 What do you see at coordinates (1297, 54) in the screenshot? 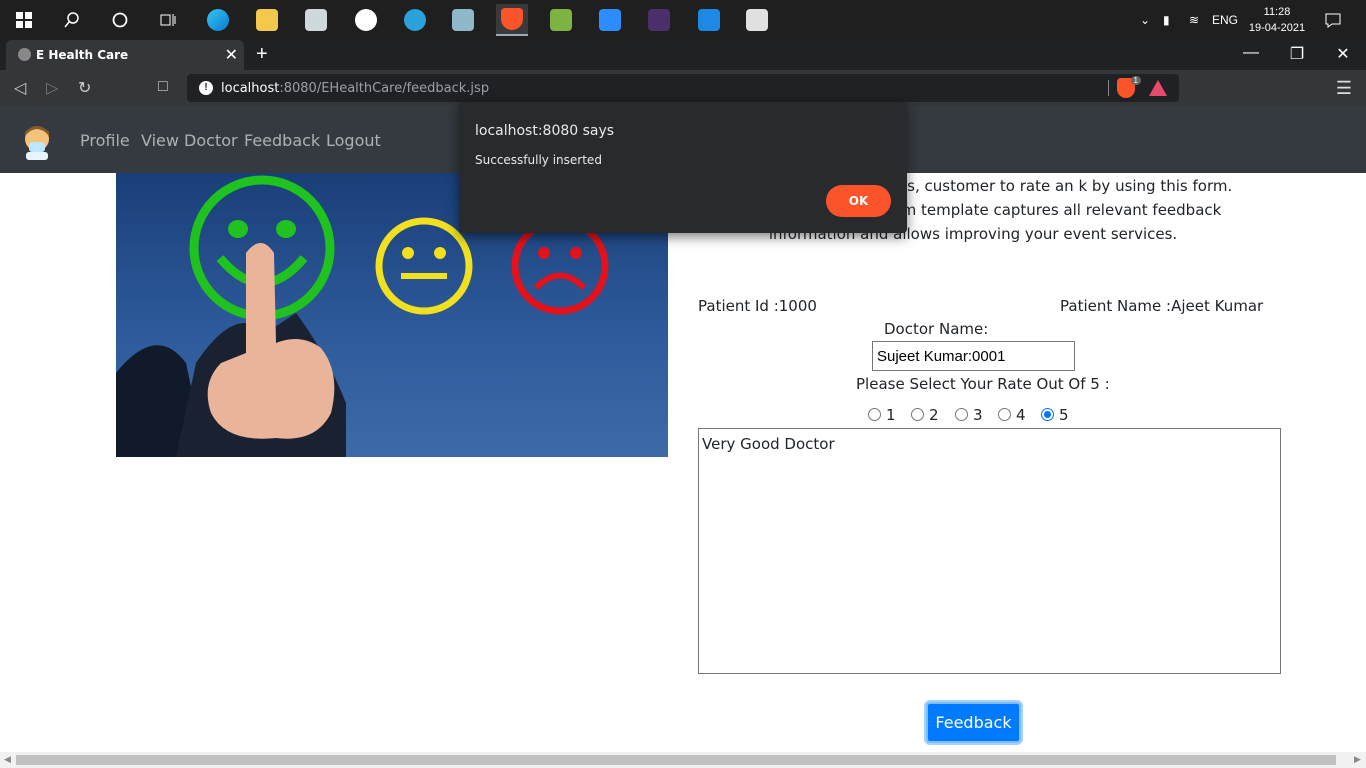
I see `restore-icon: ❐` at bounding box center [1297, 54].